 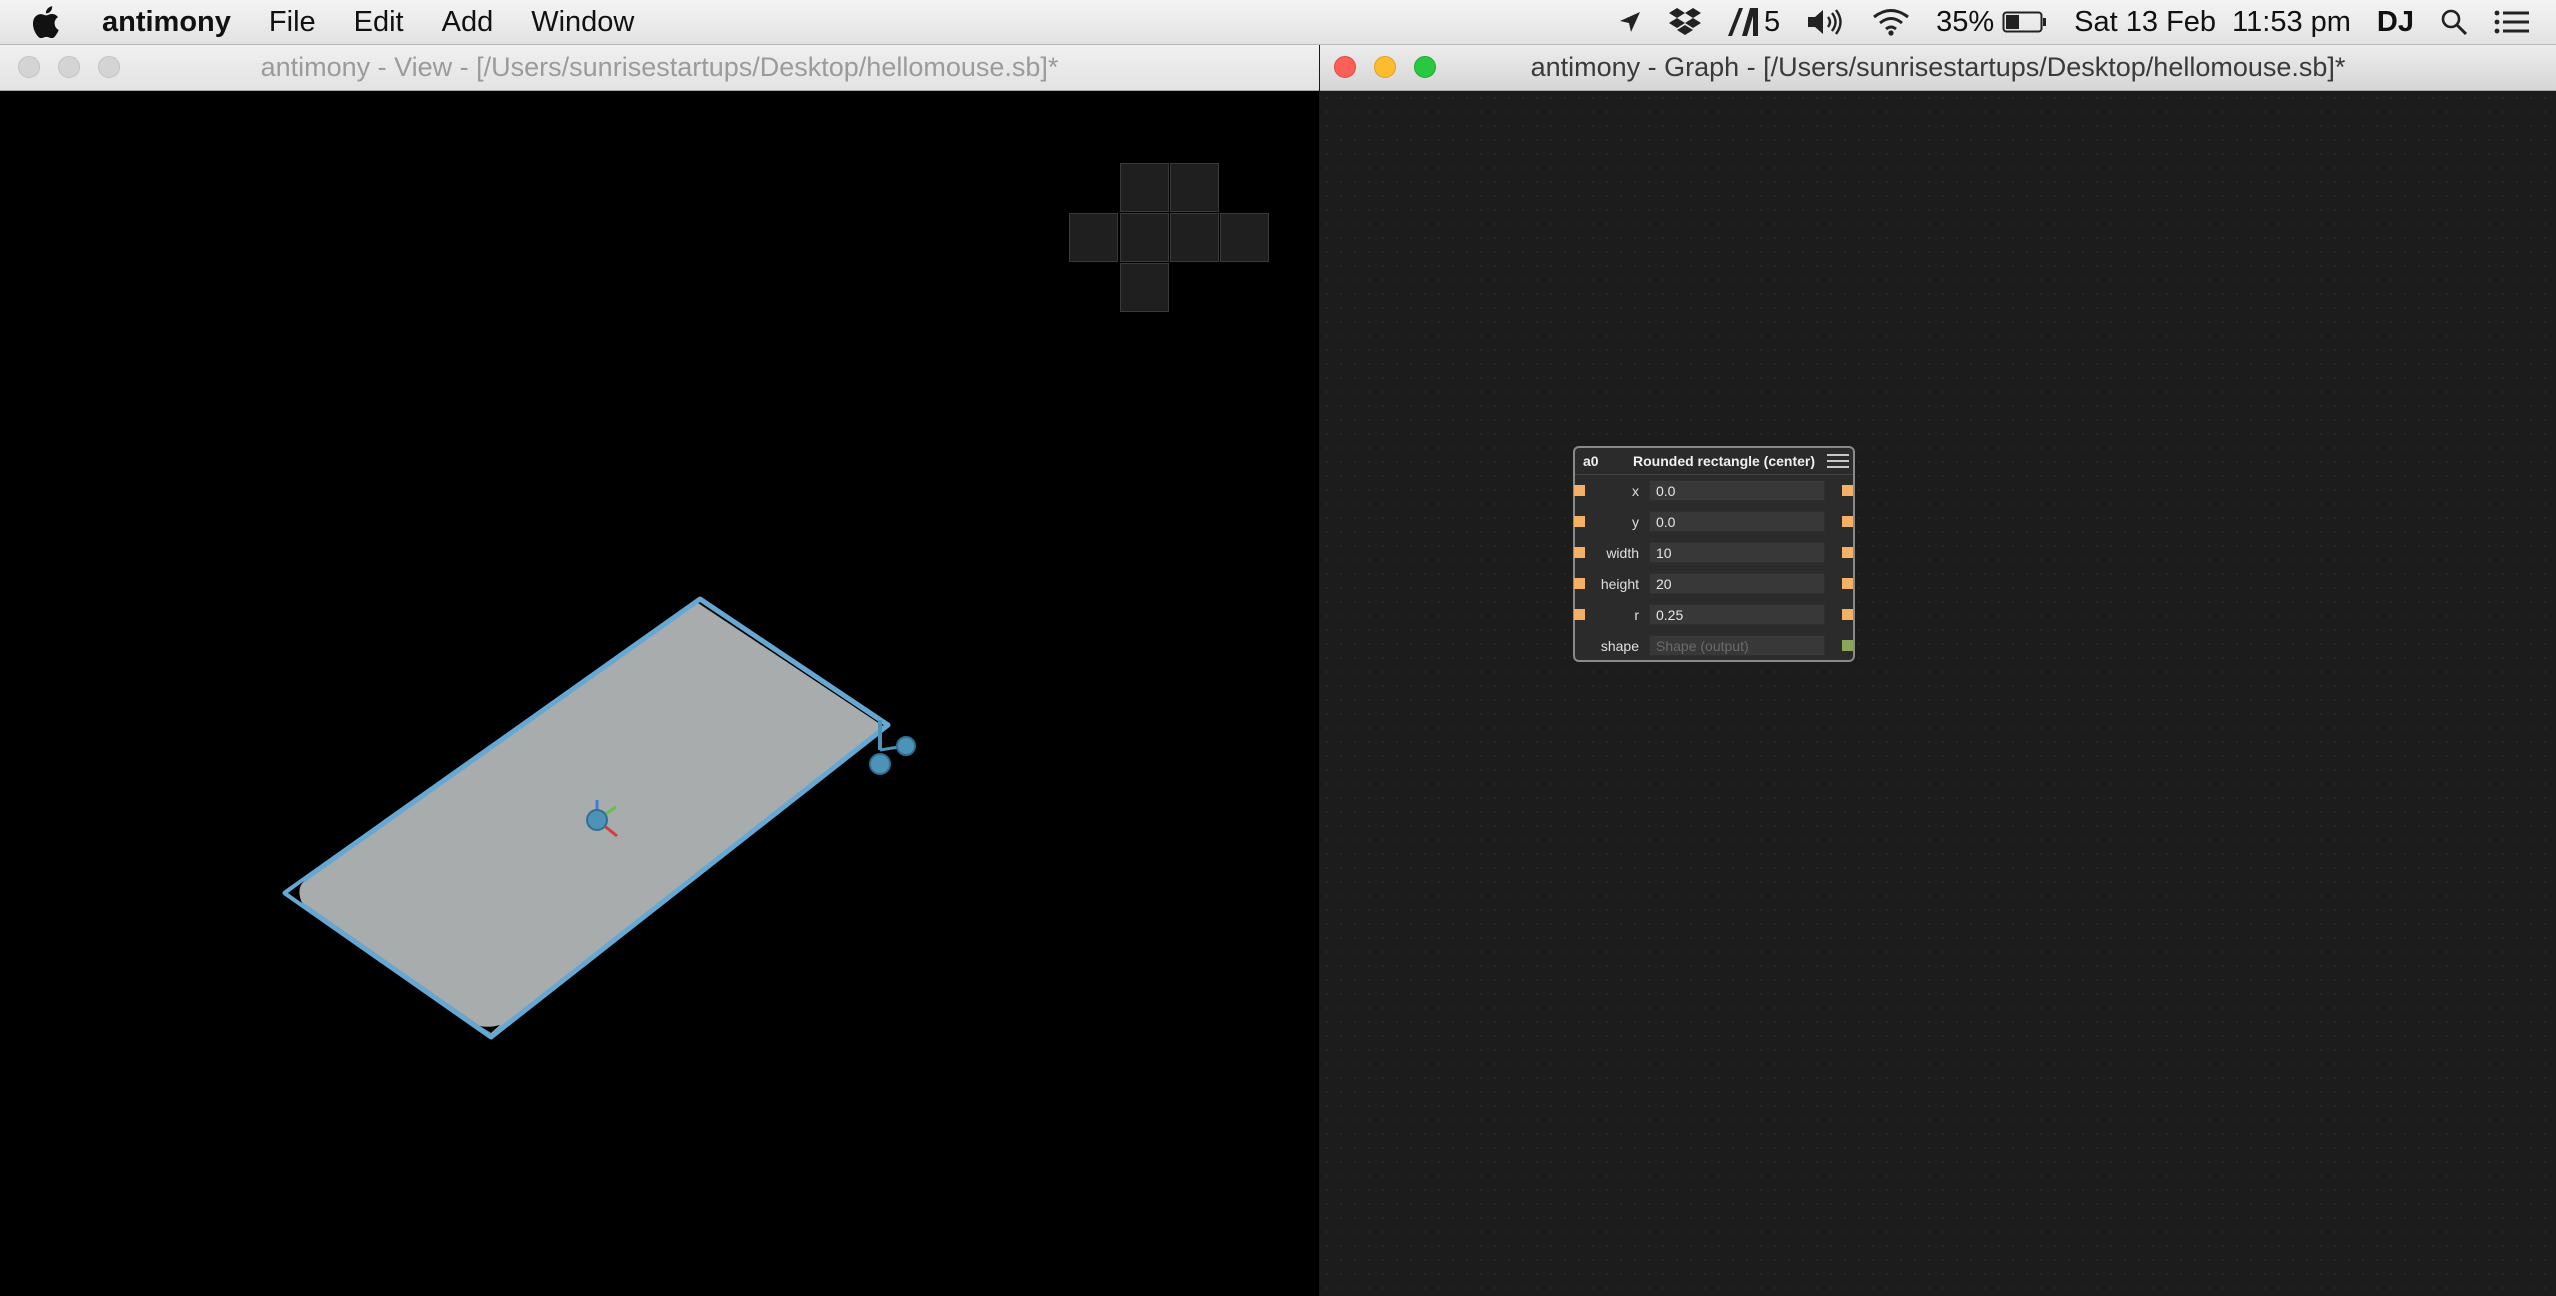 I want to click on spotlight-search-icon, so click(x=2454, y=22).